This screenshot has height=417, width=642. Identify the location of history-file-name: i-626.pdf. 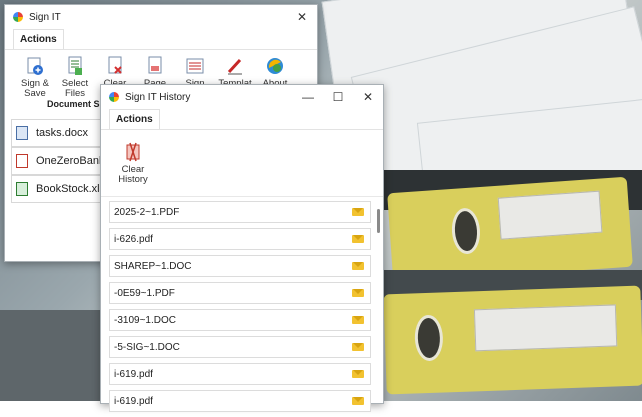
(133, 239).